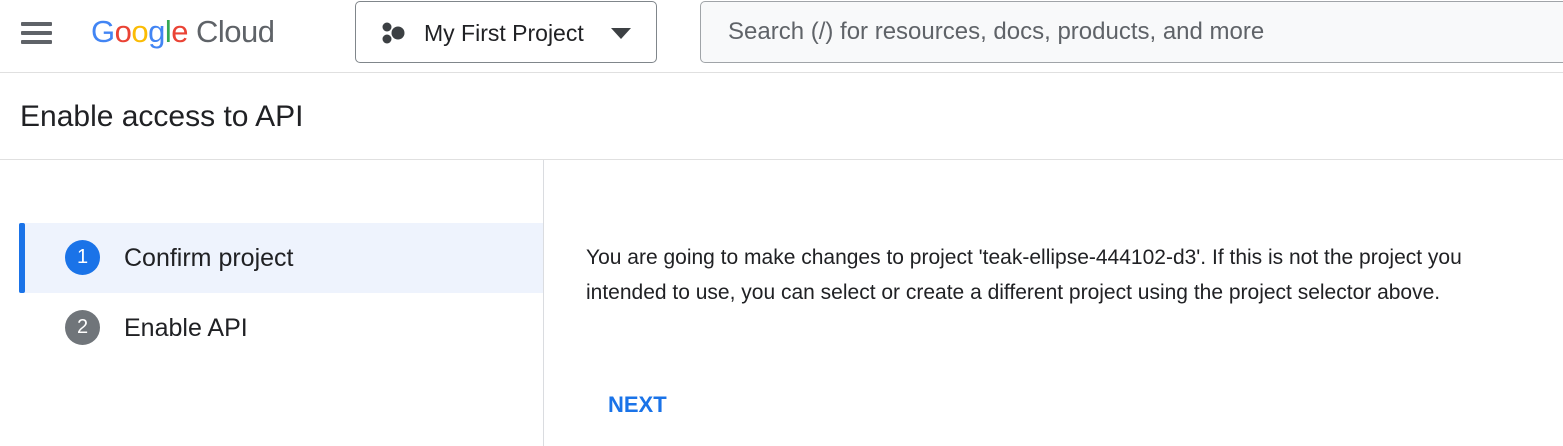  I want to click on next-button: NEXT, so click(637, 405).